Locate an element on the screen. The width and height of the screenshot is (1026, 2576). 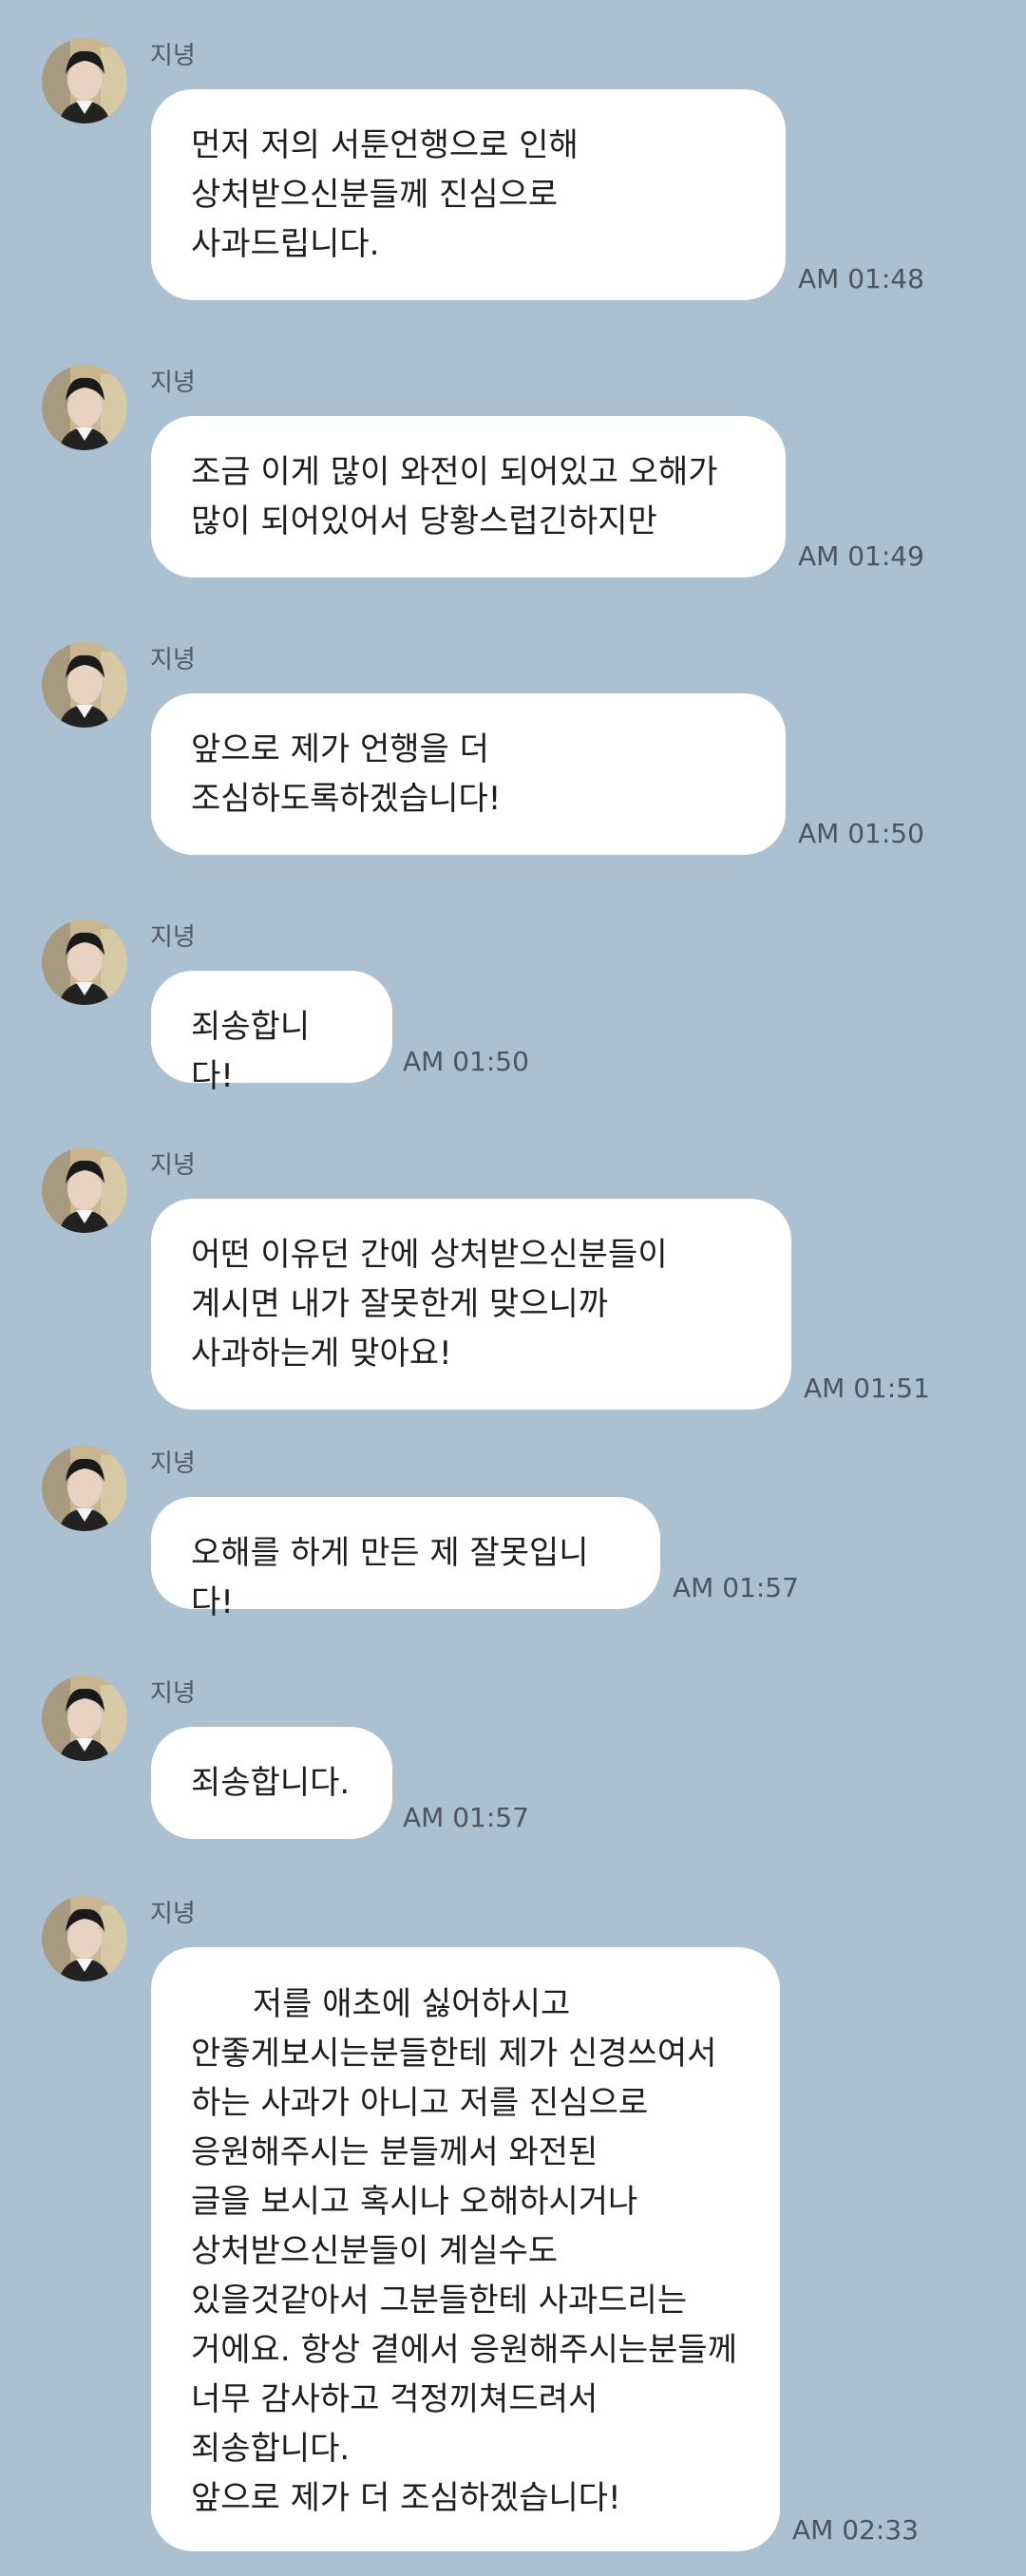
message-bubble: 조금 이게 많이 와전이 되어있고 오해가 많이 되어있어서 당황스럽긴하지만 is located at coordinates (468, 497).